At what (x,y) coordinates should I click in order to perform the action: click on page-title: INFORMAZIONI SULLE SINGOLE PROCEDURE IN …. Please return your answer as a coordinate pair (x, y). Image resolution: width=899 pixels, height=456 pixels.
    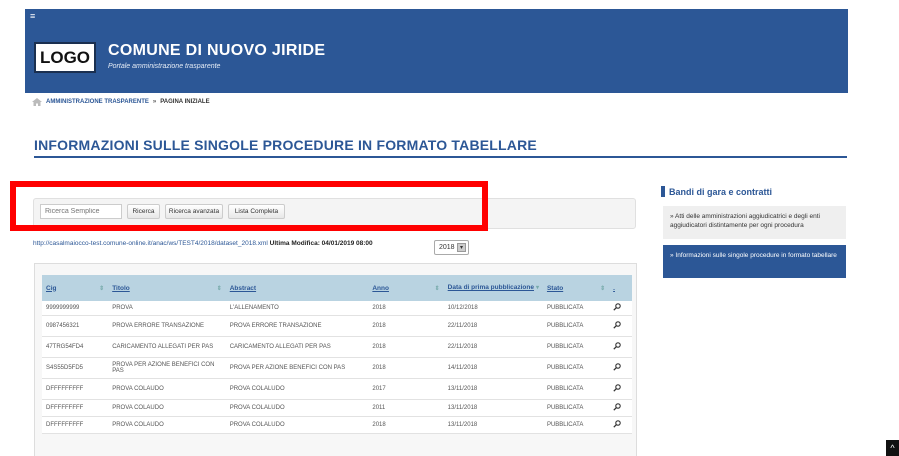
    Looking at the image, I should click on (285, 145).